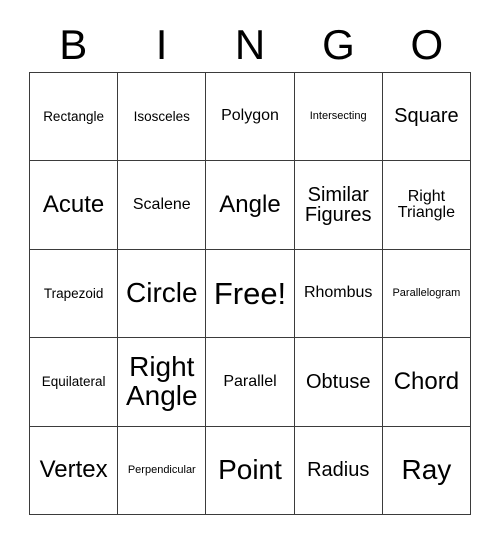  I want to click on bingo-cell: Point, so click(250, 470).